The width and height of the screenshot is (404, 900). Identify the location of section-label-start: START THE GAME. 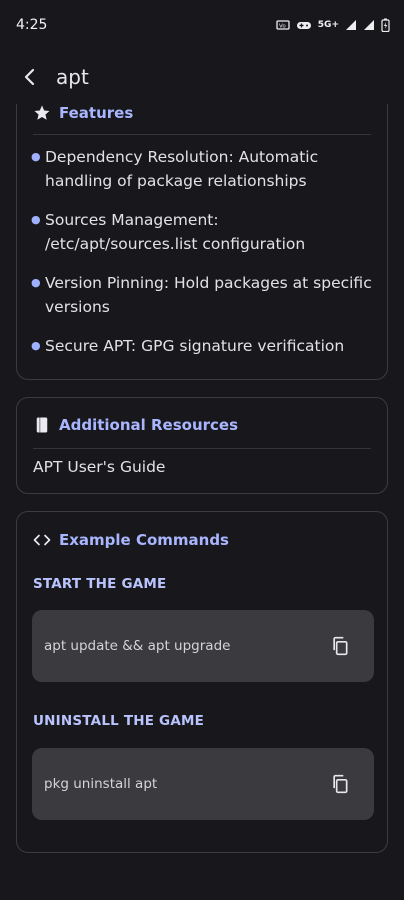
(100, 584).